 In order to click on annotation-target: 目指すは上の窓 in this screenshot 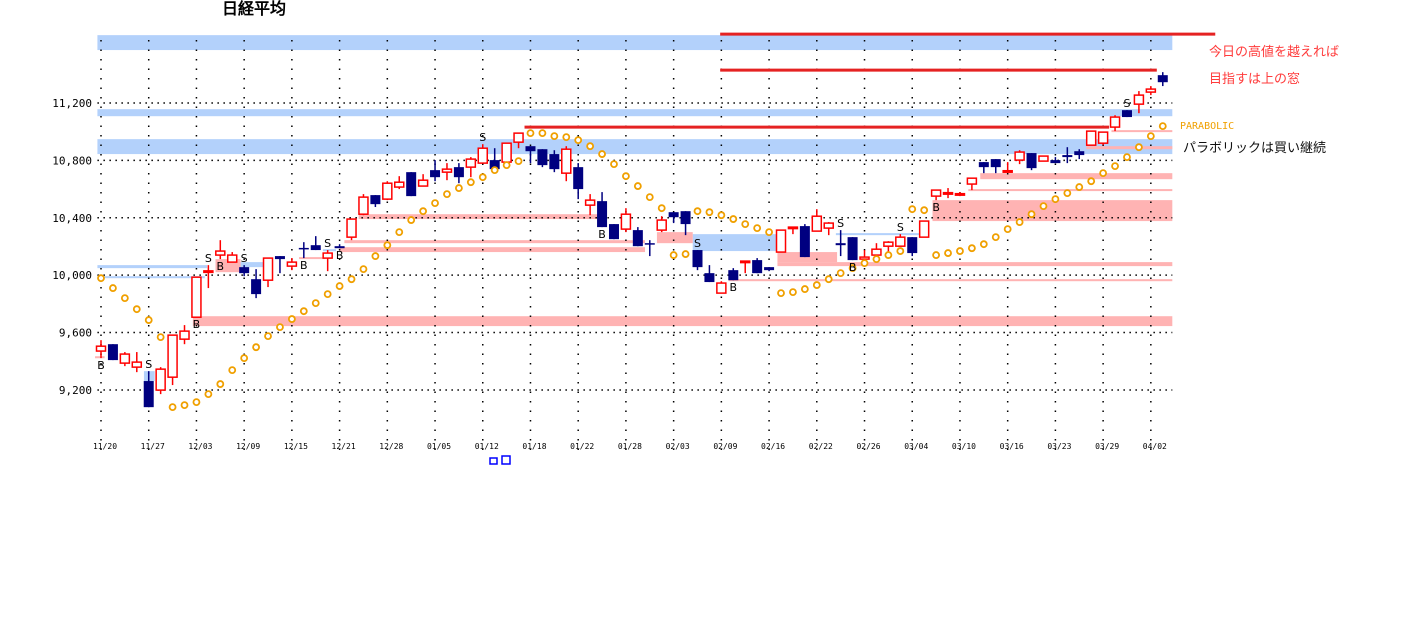, I will do `click(1255, 79)`.